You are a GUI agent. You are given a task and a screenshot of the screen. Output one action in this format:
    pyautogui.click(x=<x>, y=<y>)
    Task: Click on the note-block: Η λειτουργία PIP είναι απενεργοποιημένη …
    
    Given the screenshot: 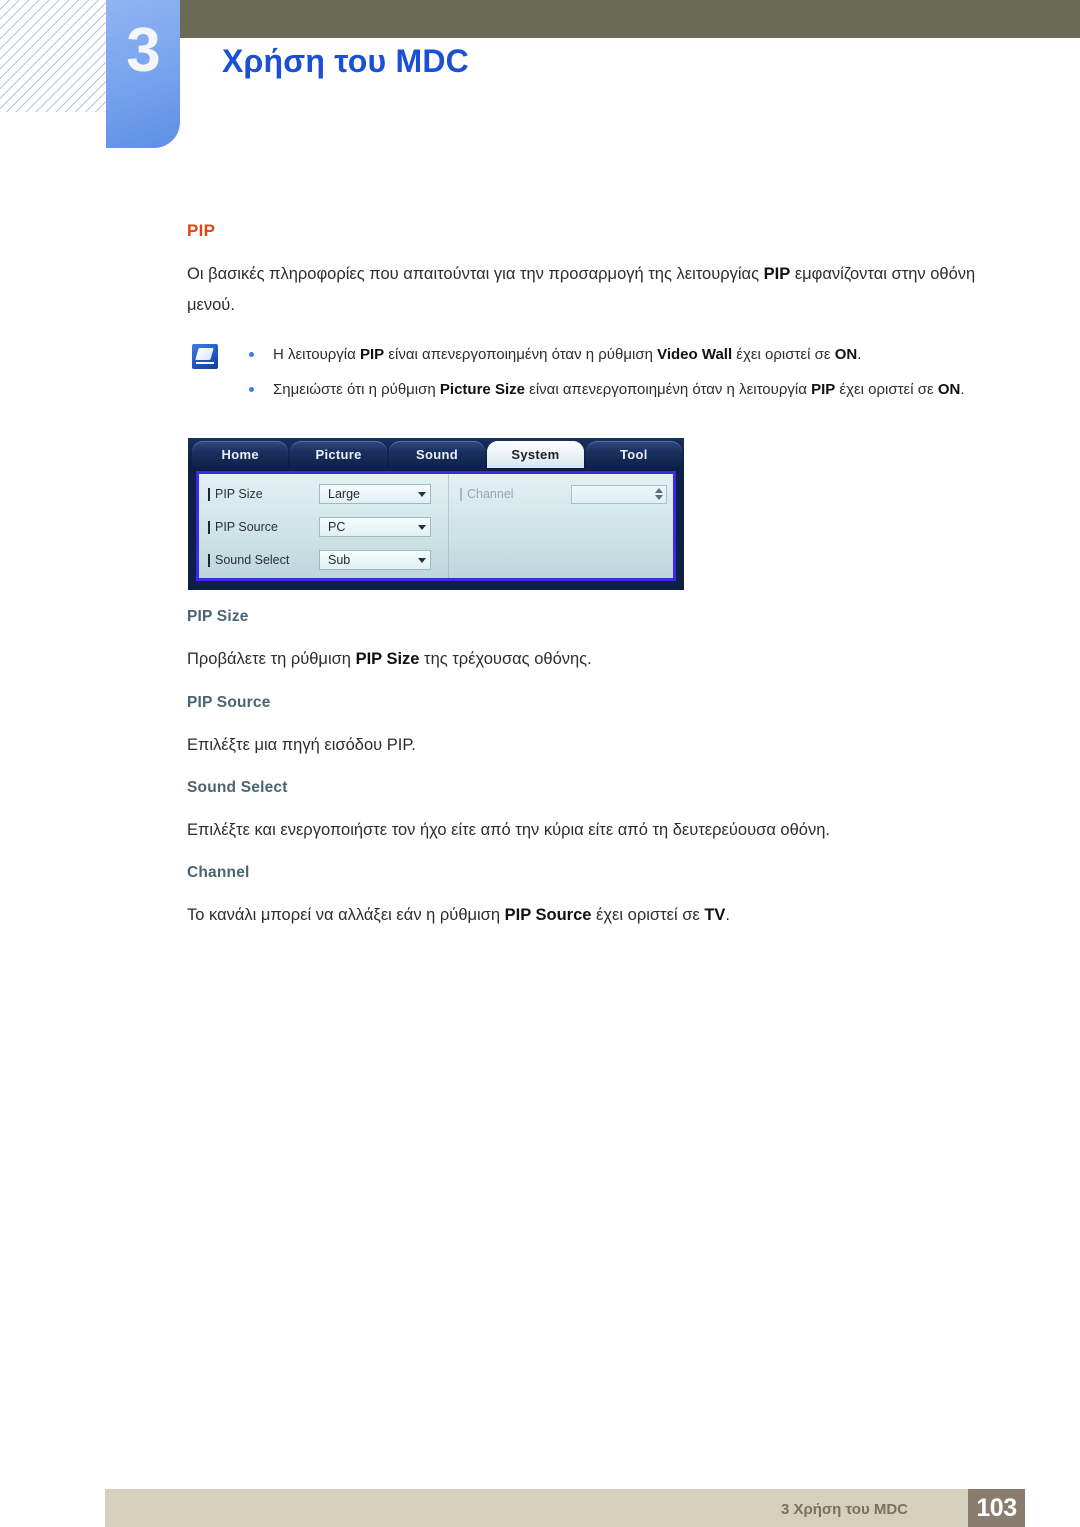 What is the action you would take?
    pyautogui.click(x=597, y=375)
    